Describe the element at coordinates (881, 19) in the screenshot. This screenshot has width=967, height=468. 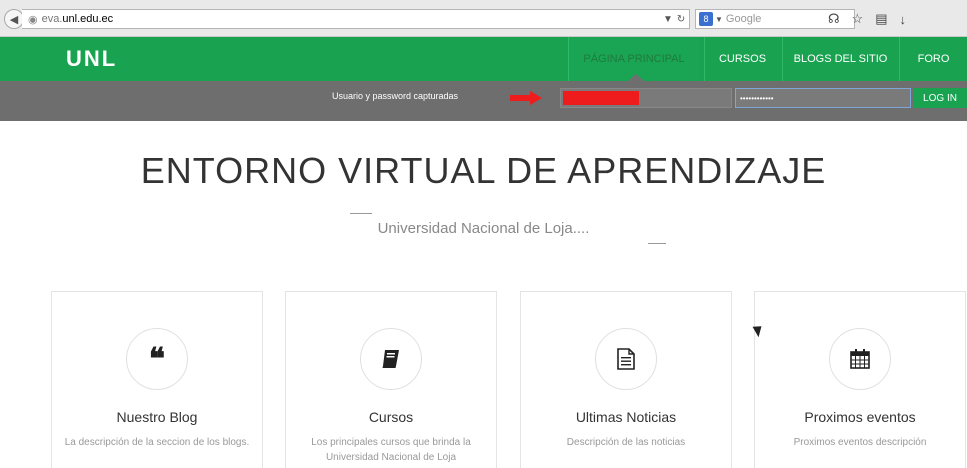
I see `clipboard-icon: ▤` at that location.